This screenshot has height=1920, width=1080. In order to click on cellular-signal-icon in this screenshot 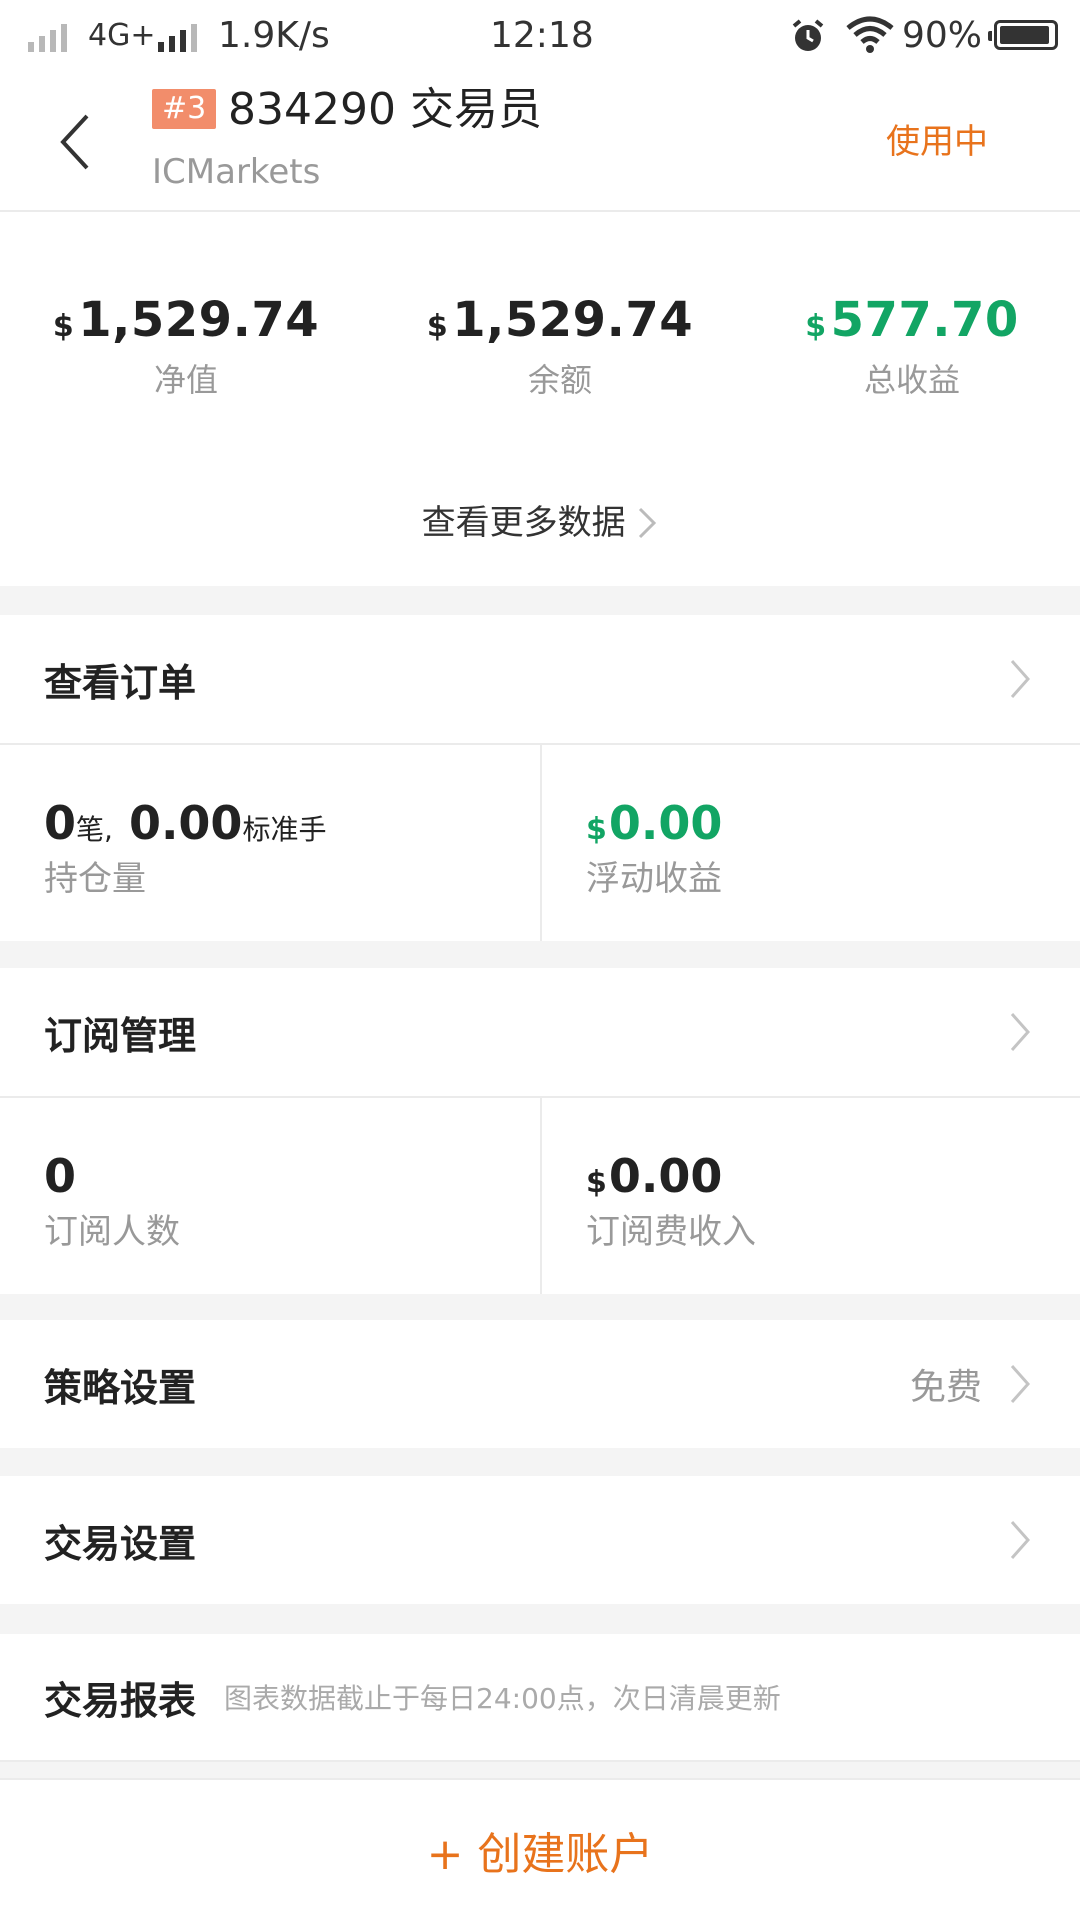, I will do `click(177, 37)`.